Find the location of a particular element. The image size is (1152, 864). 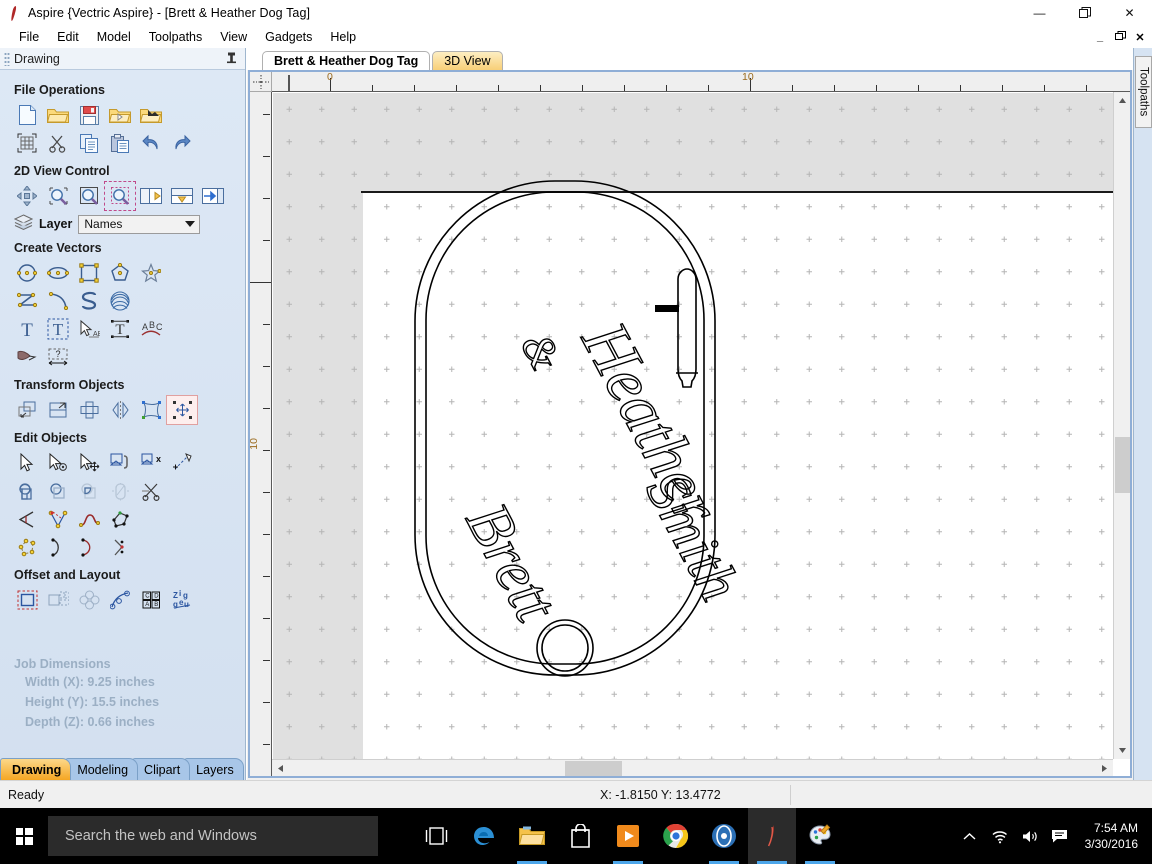

media-center-icon is located at coordinates (724, 836).